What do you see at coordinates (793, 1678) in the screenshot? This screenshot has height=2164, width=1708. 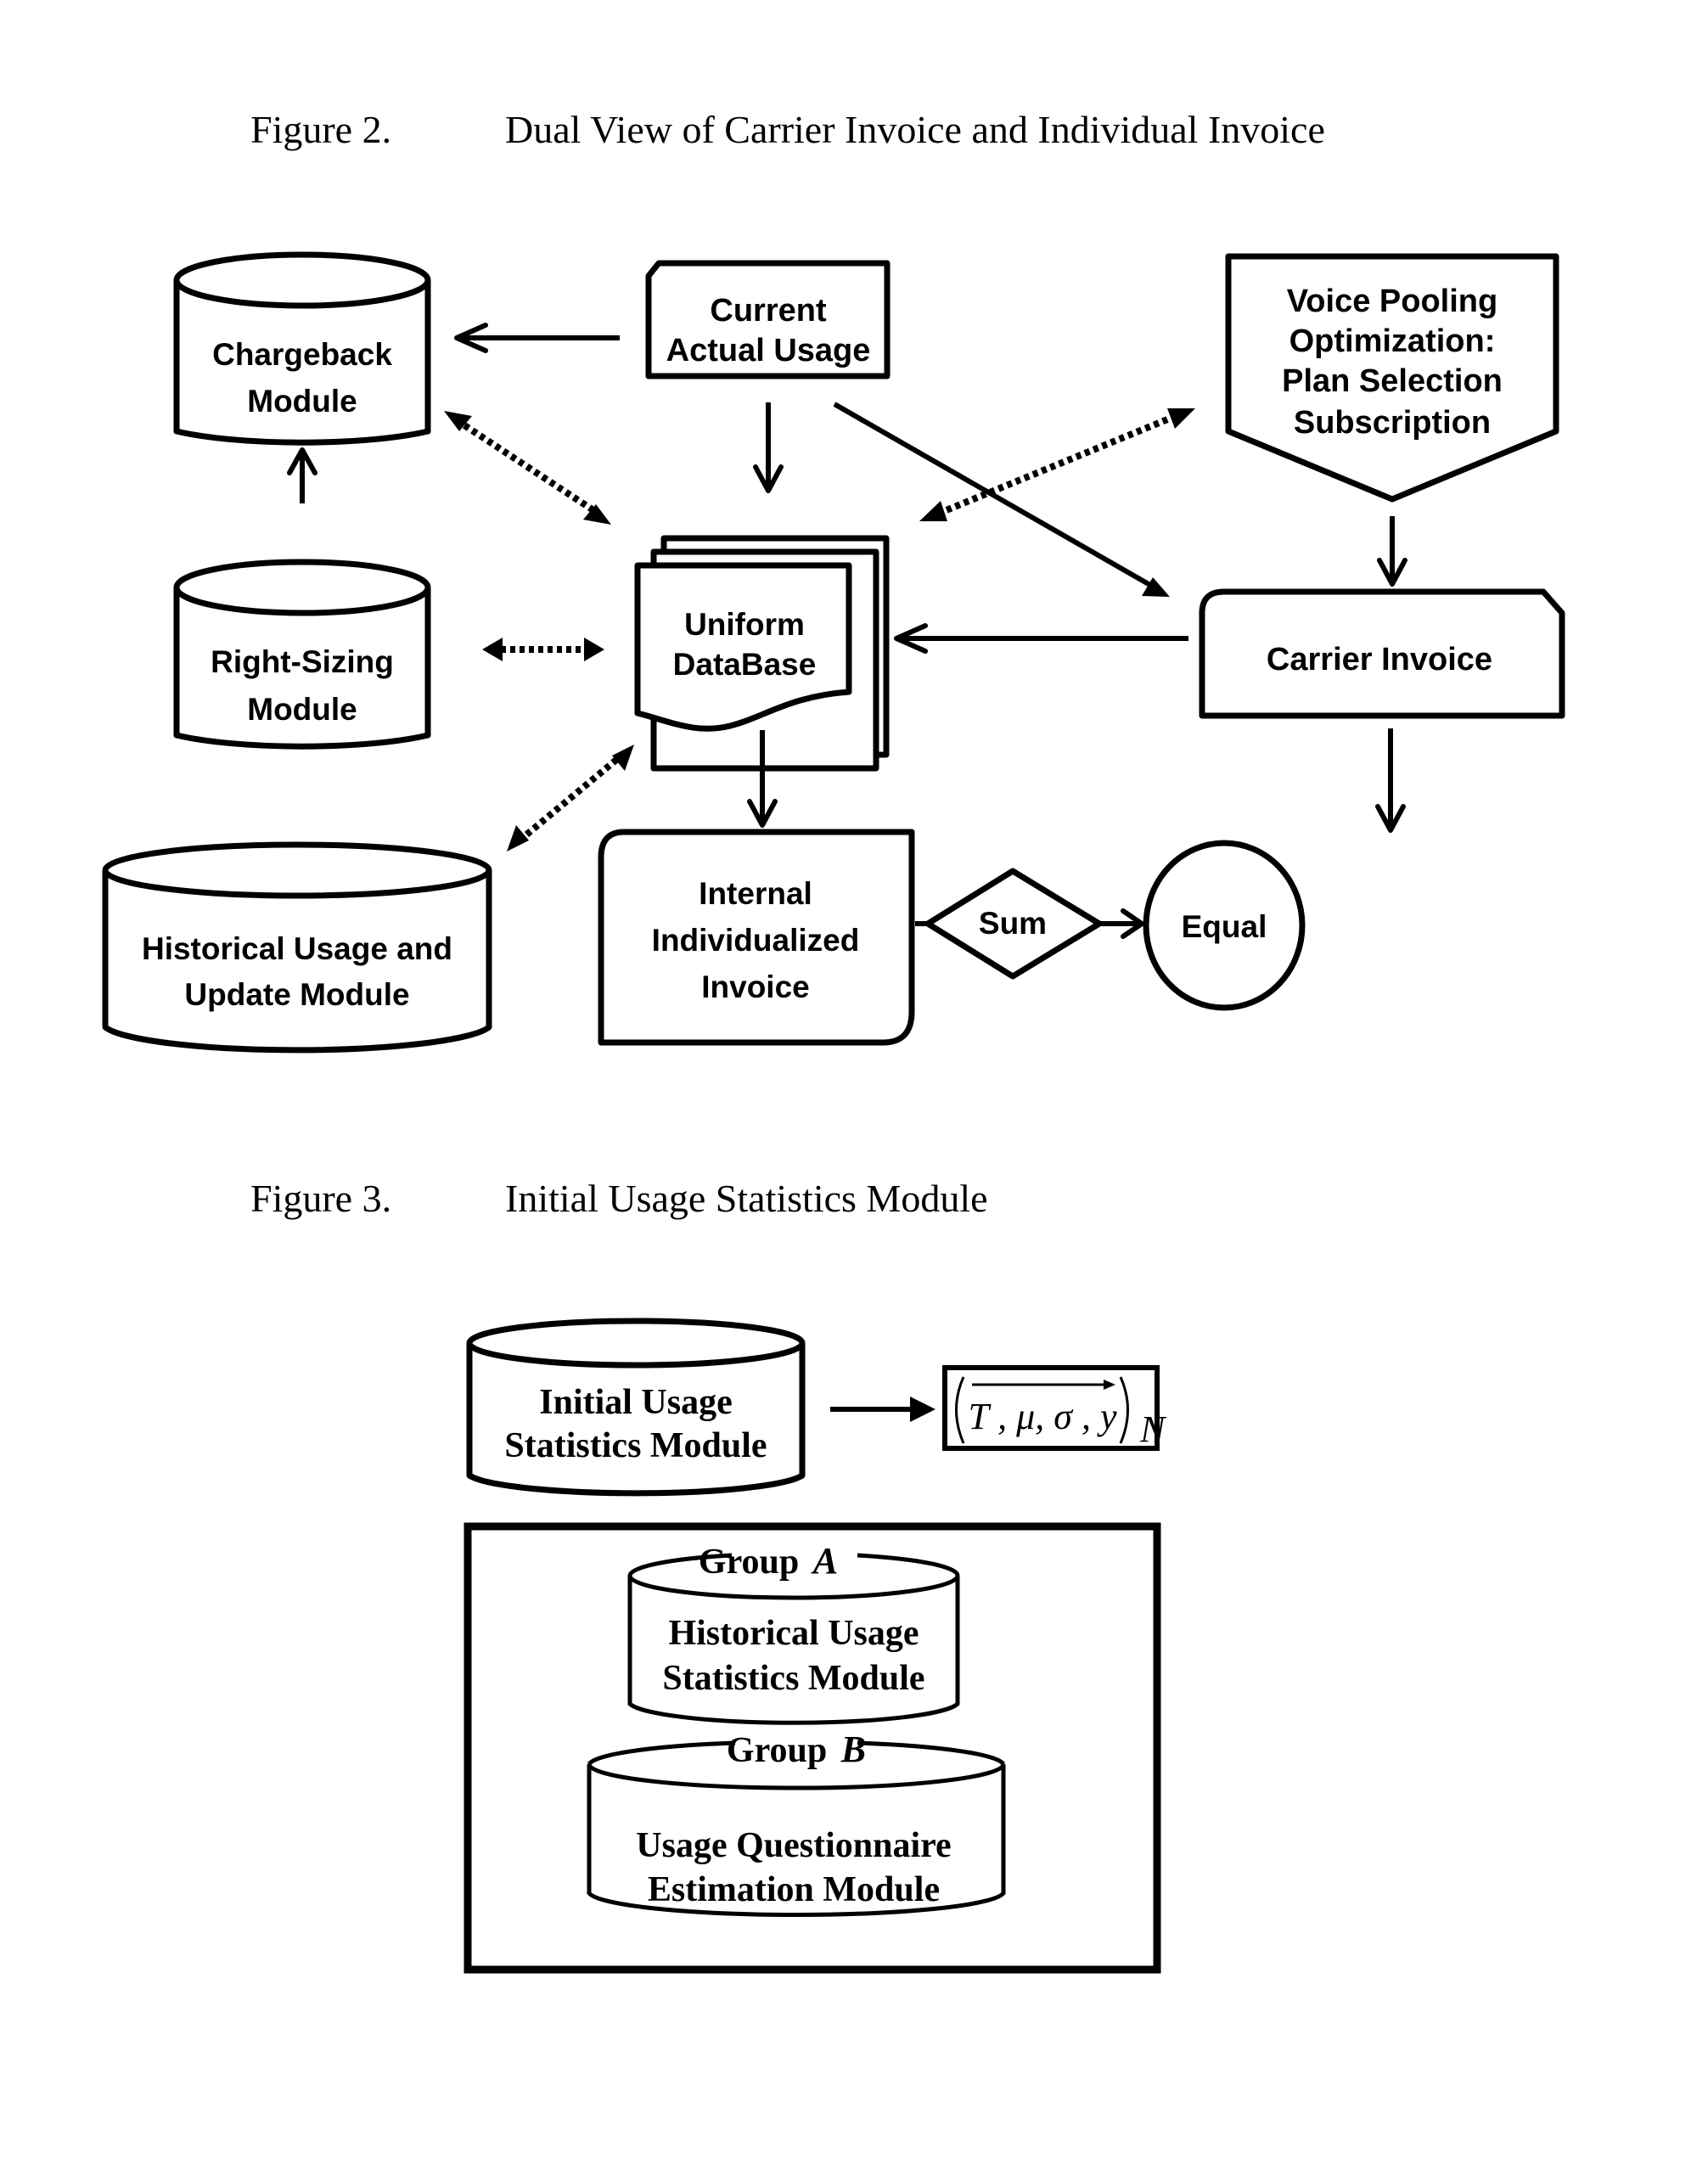 I see `group-a-module-label-2: Statistics Module` at bounding box center [793, 1678].